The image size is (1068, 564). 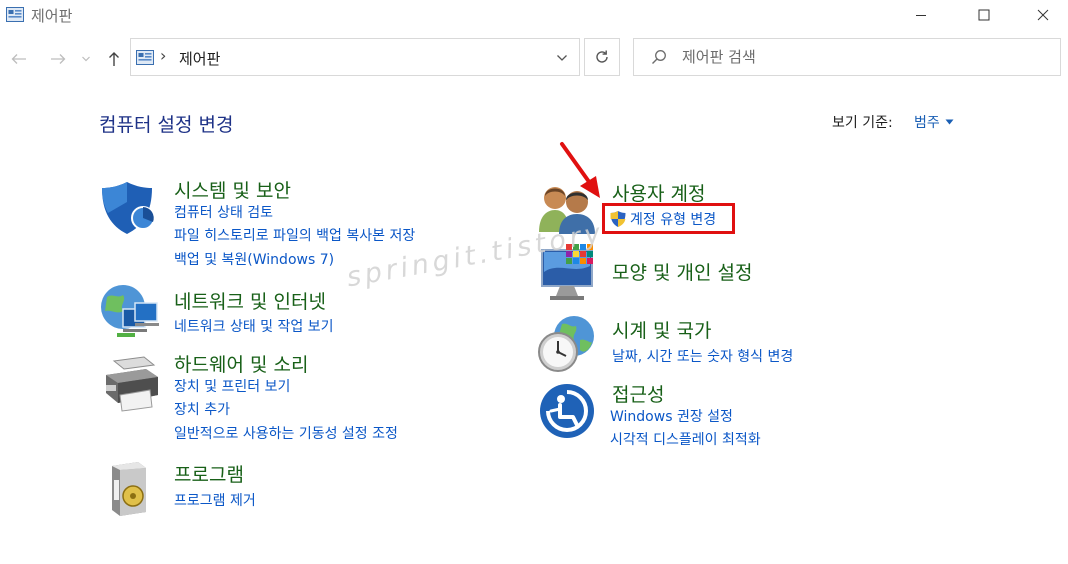 I want to click on arrow-up-icon, so click(x=114, y=59).